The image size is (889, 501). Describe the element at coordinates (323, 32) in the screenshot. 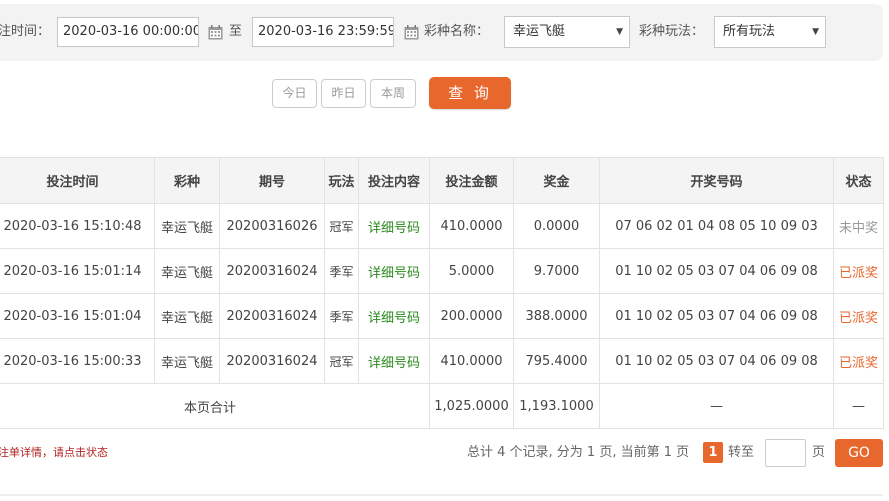

I see `end-time-input: 2020-03-16 23:59:59` at that location.